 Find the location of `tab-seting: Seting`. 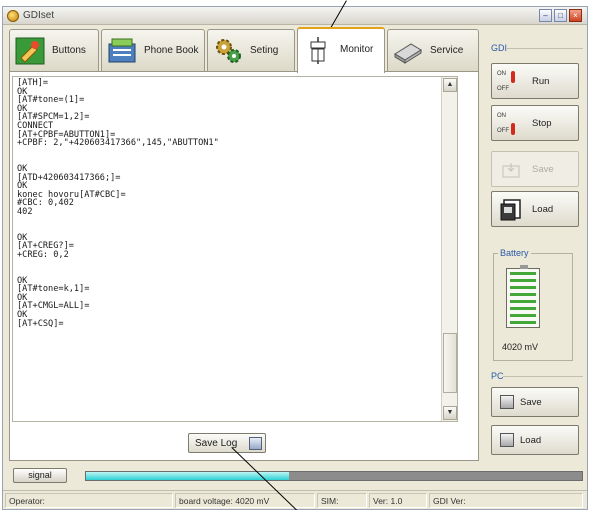

tab-seting: Seting is located at coordinates (251, 50).